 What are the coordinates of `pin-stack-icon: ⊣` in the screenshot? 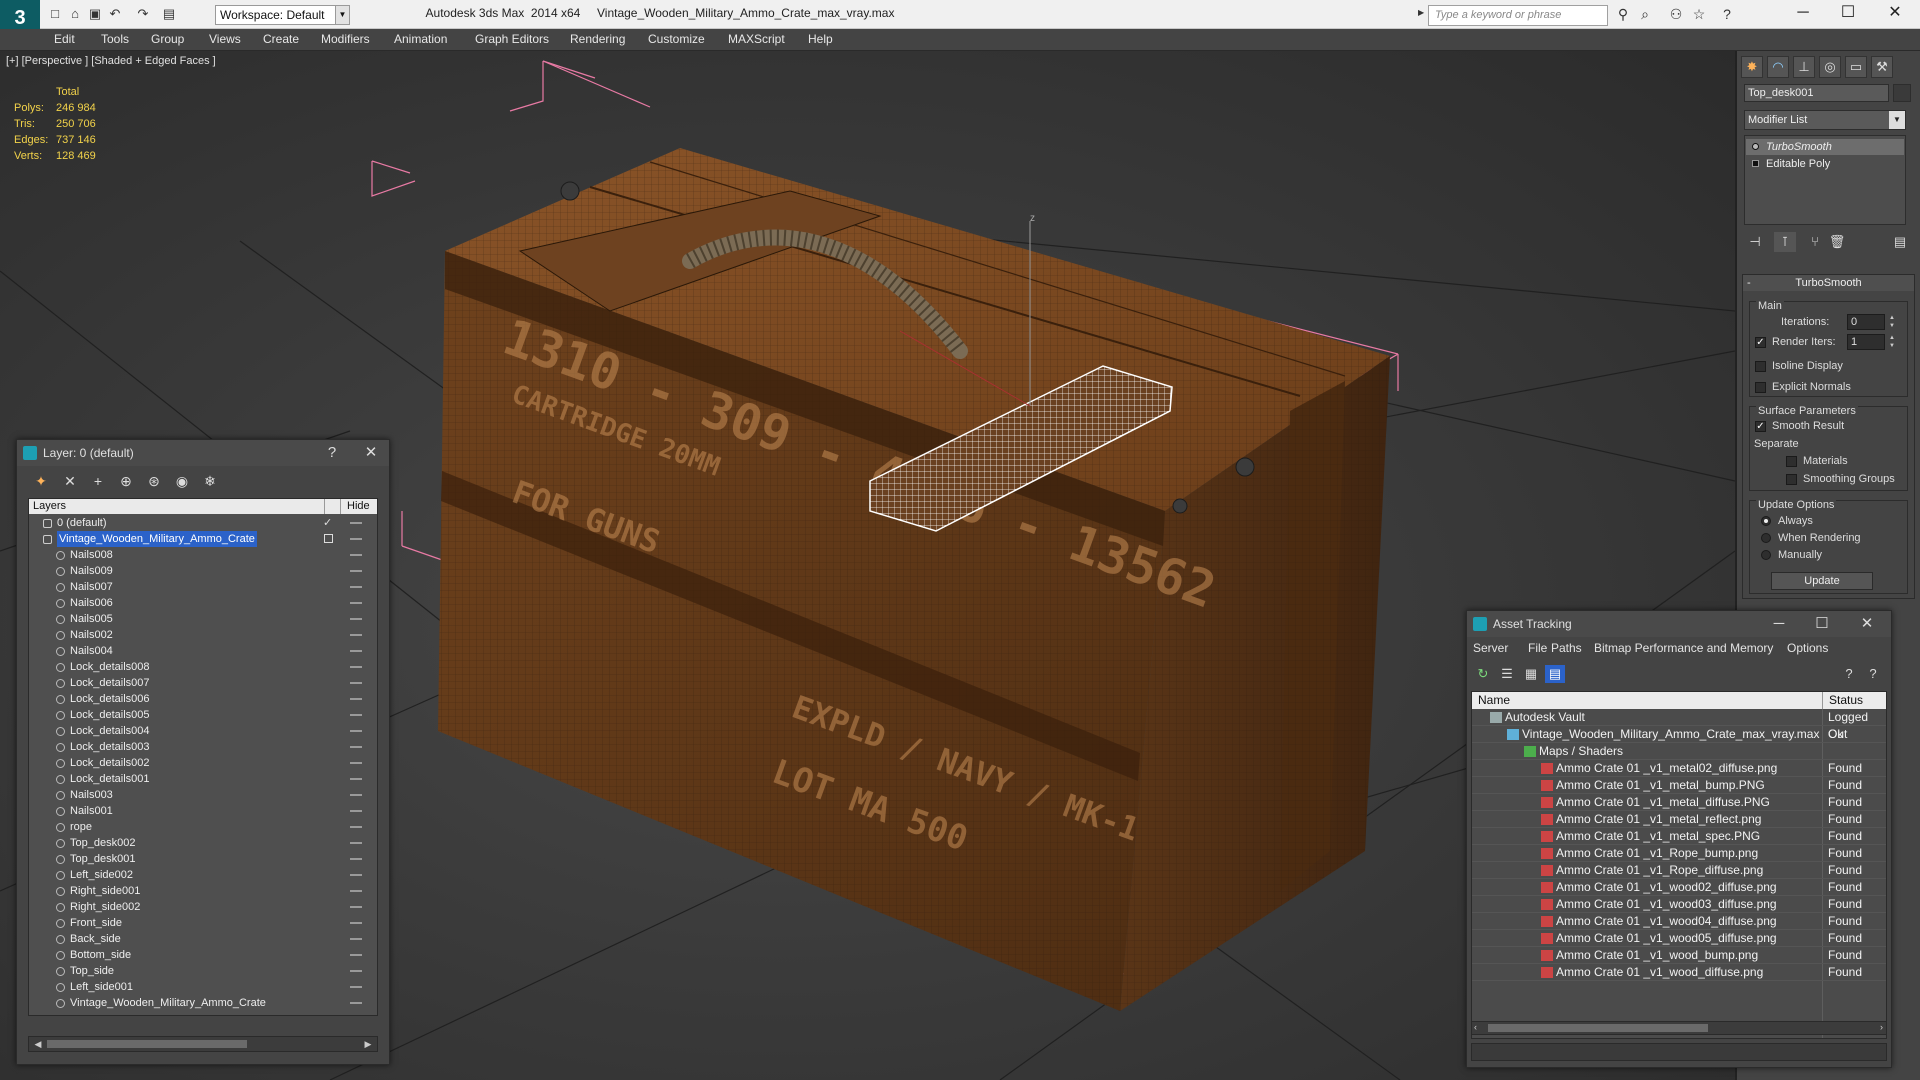 It's located at (1755, 242).